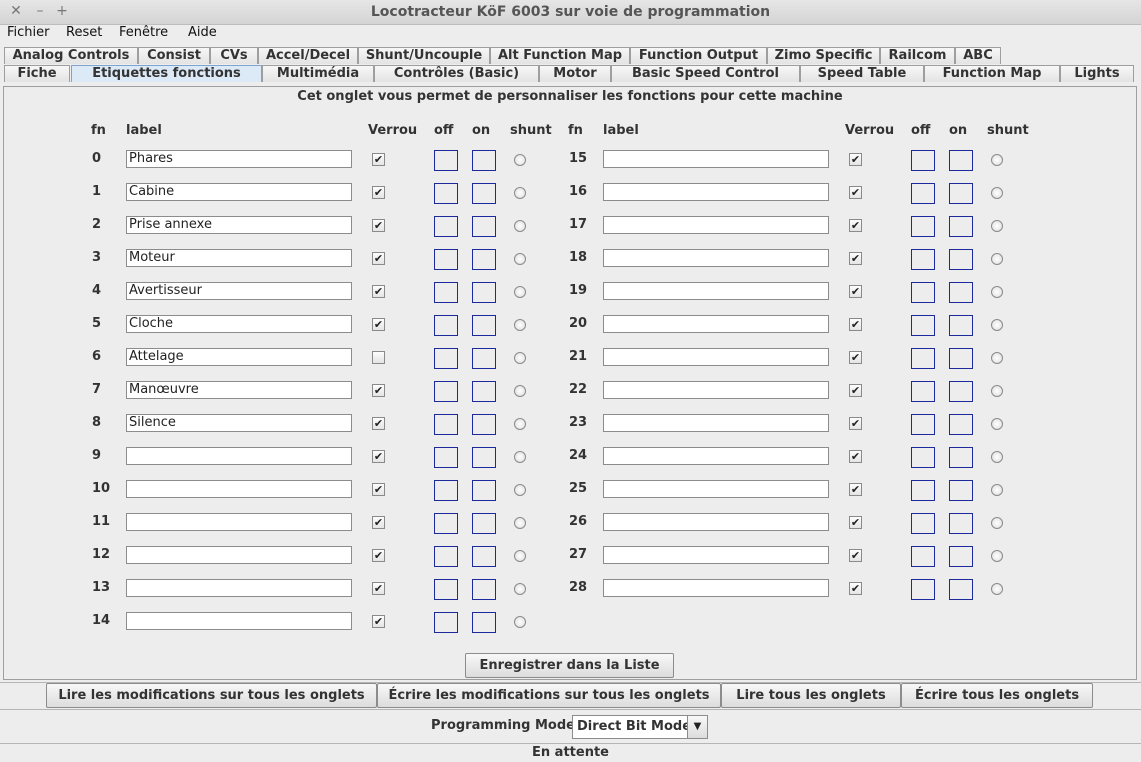 Image resolution: width=1141 pixels, height=762 pixels. I want to click on write-all-tabs-button: Écrire tous les onglets, so click(997, 695).